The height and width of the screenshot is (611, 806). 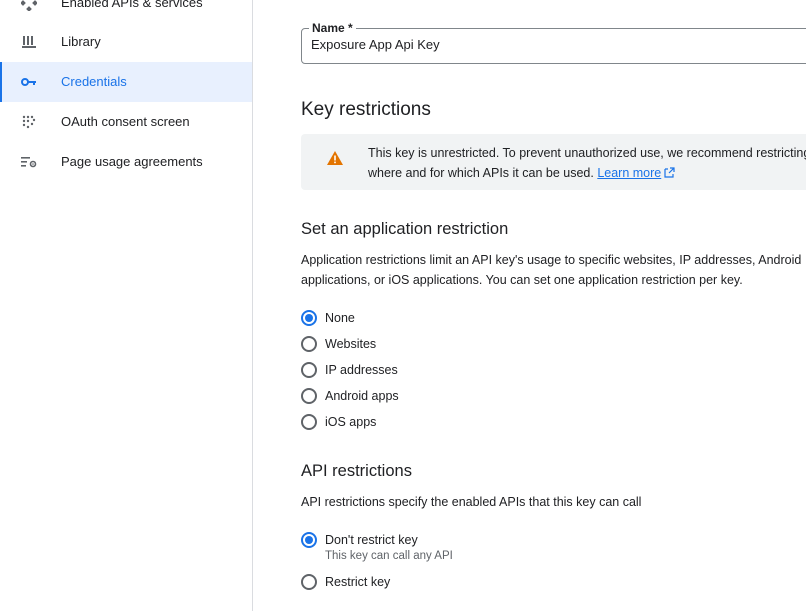 I want to click on sidebar-item-label: Library, so click(x=81, y=41).